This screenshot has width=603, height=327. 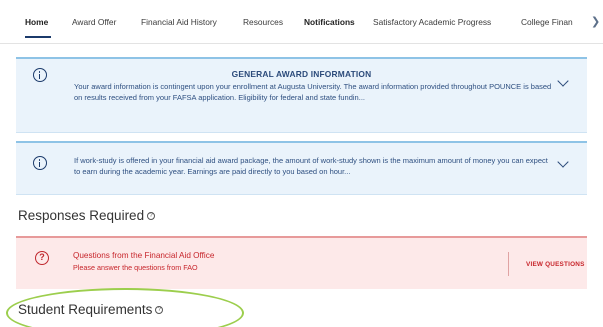 What do you see at coordinates (38, 37) in the screenshot?
I see `active-tab-indicator` at bounding box center [38, 37].